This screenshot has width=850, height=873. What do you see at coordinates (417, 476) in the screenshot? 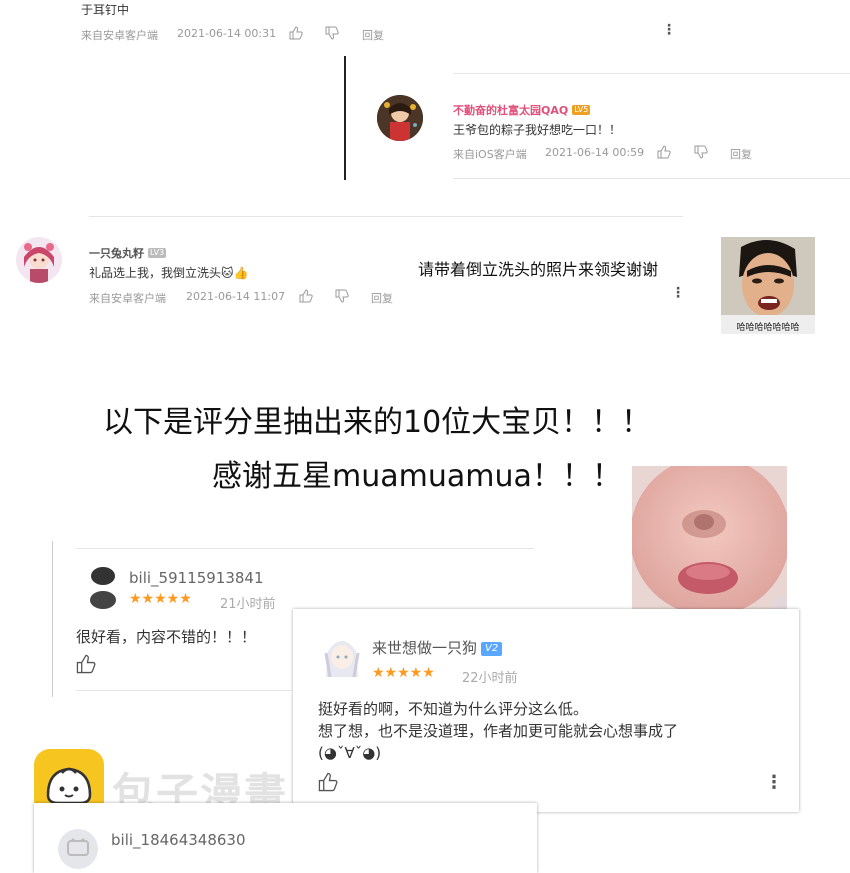
I see `headline: 感谢五星muamuamua！！！` at bounding box center [417, 476].